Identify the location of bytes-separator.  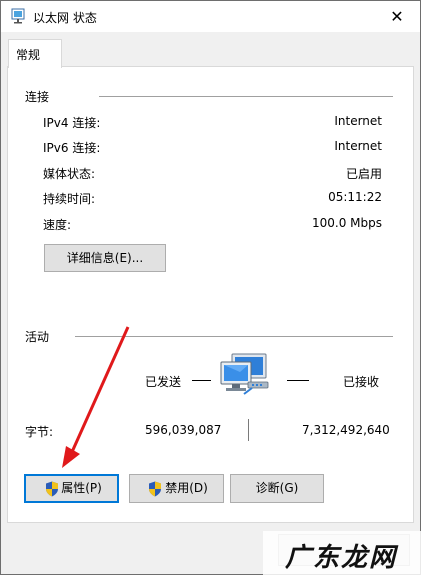
(248, 430).